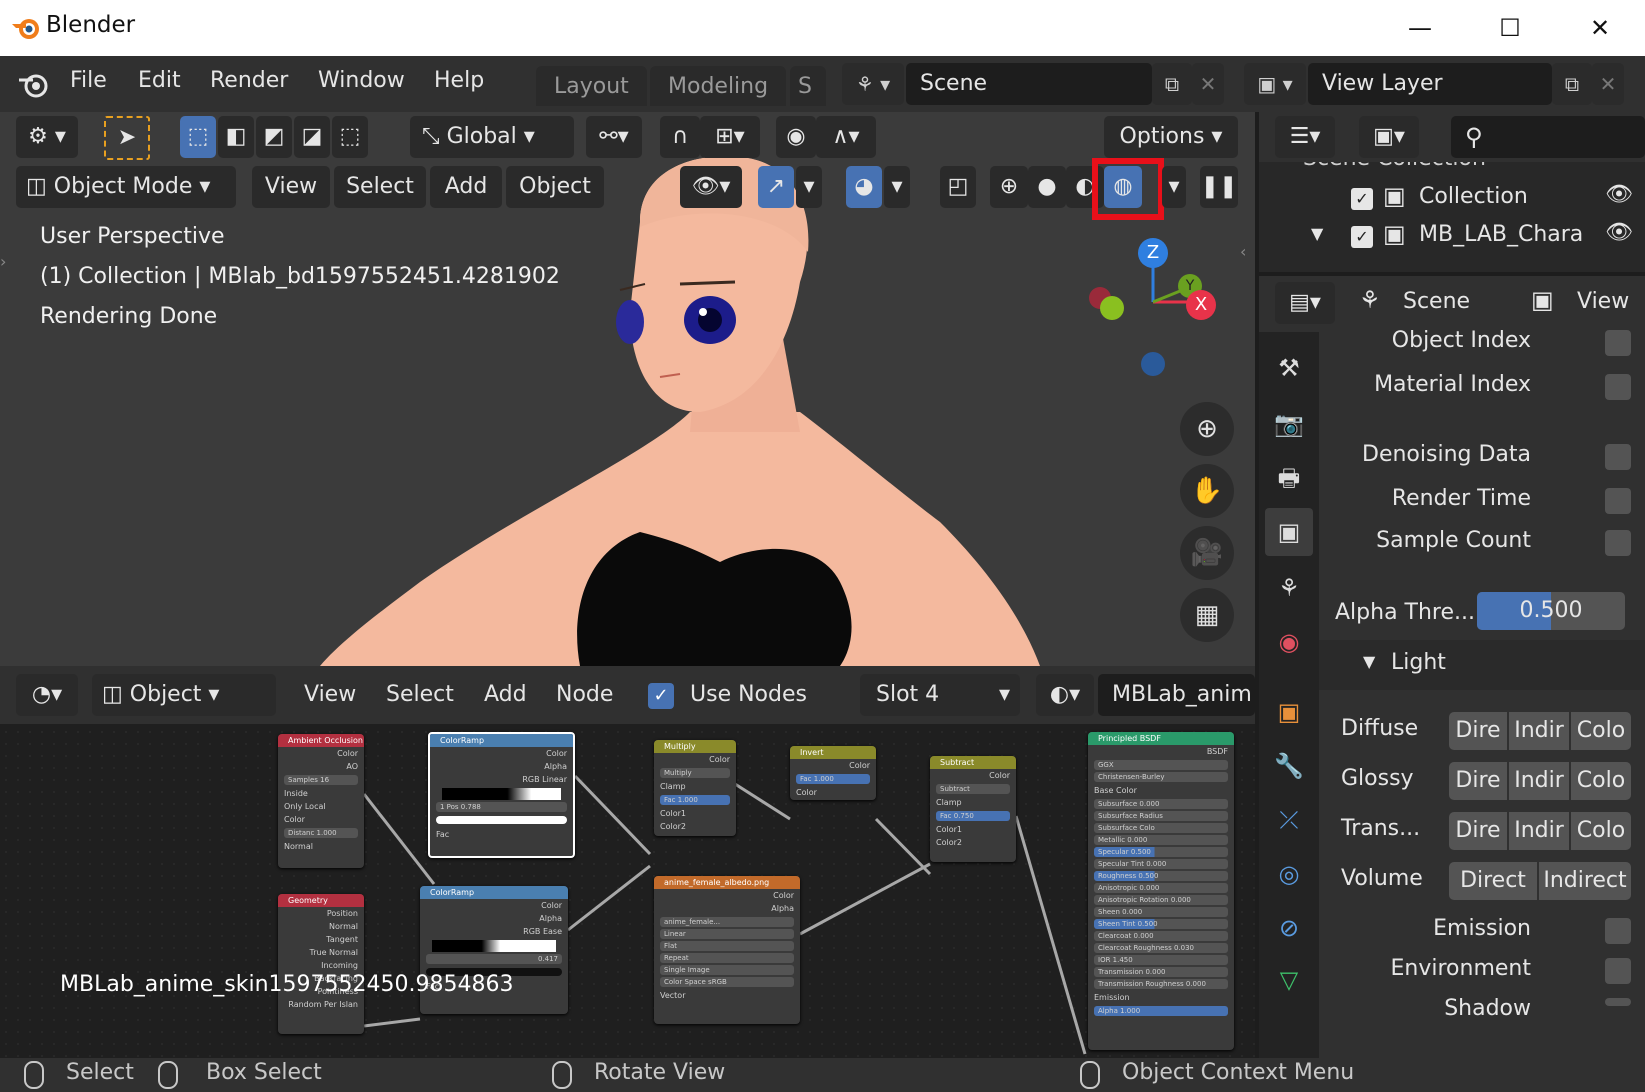  Describe the element at coordinates (940, 695) in the screenshot. I see `slot-dropdown: Slot 4 ▾` at that location.